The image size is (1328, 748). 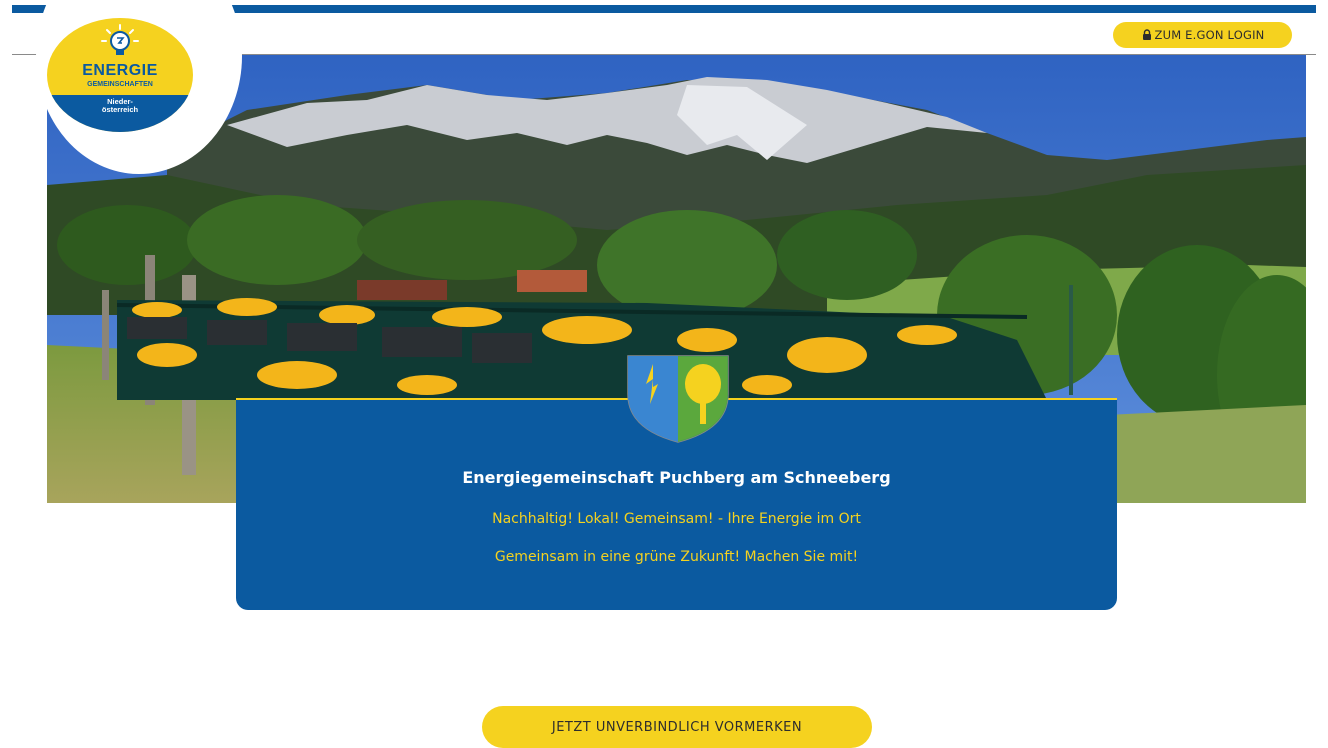 What do you see at coordinates (1147, 35) in the screenshot?
I see `lock-icon` at bounding box center [1147, 35].